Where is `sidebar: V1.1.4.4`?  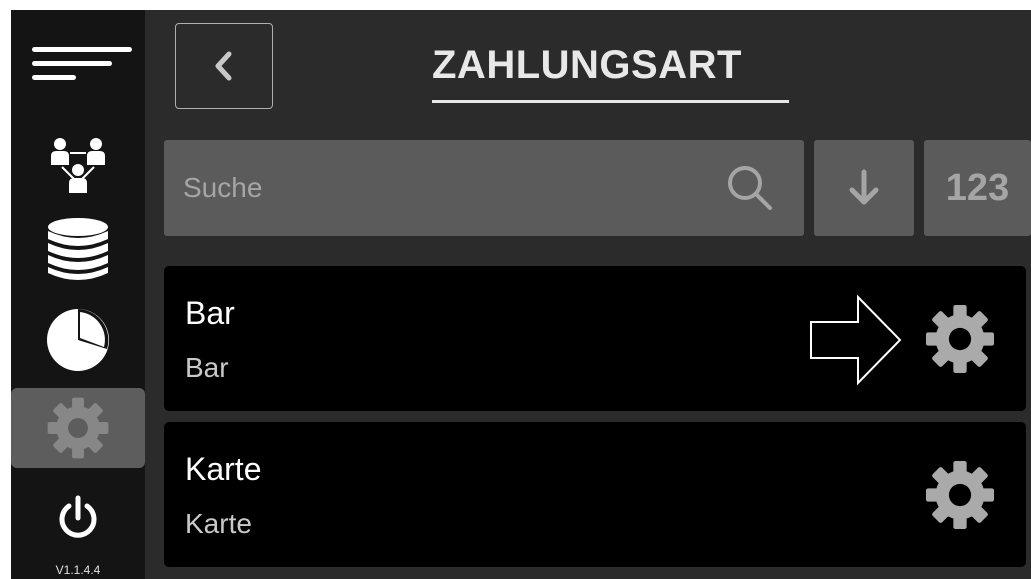 sidebar: V1.1.4.4 is located at coordinates (78, 294).